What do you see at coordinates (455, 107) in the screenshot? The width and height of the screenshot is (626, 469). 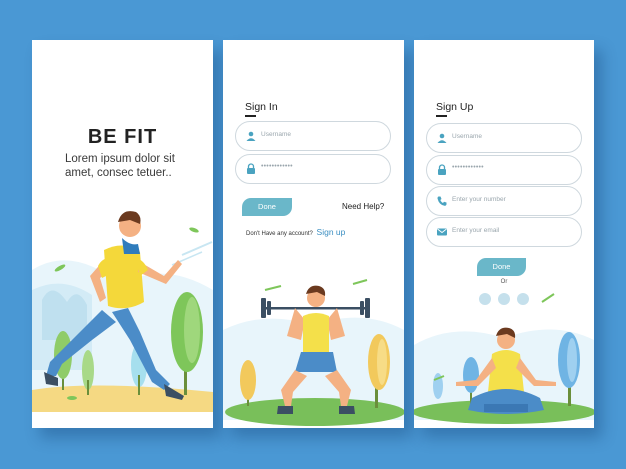 I see `signup-title: Sign Up` at bounding box center [455, 107].